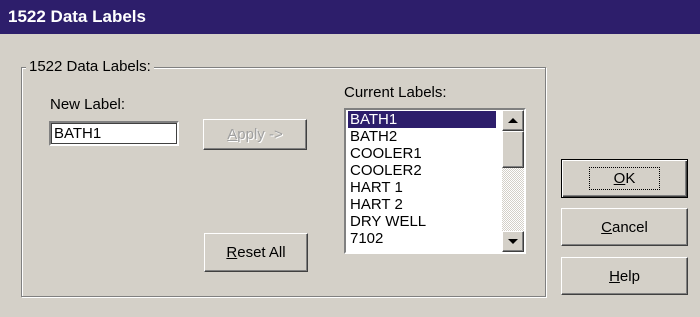  I want to click on apply-button: Apply ->, so click(255, 134).